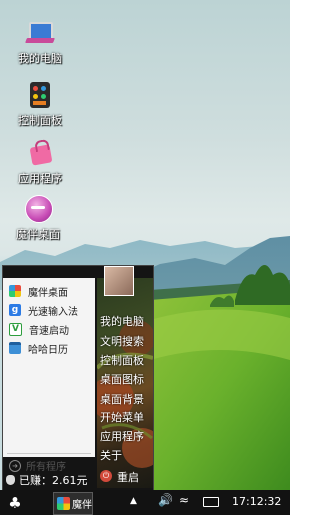  What do you see at coordinates (53, 480) in the screenshot?
I see `earnings-label: 已赚：2.61元` at bounding box center [53, 480].